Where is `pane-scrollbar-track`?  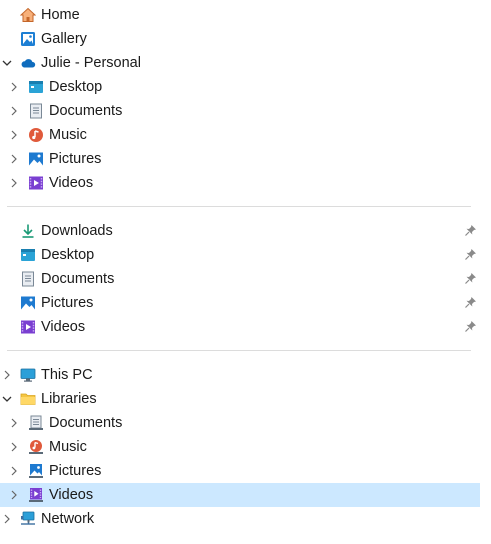 pane-scrollbar-track is located at coordinates (489, 272).